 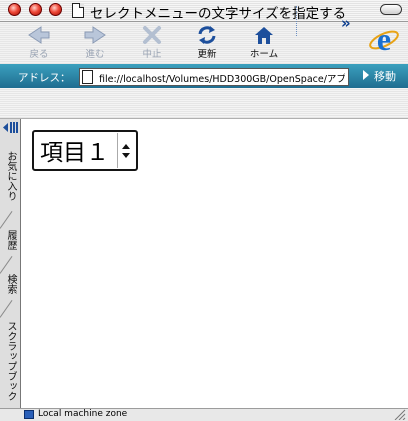 I want to click on sidebar-tab-history: 履歴, so click(x=10, y=240).